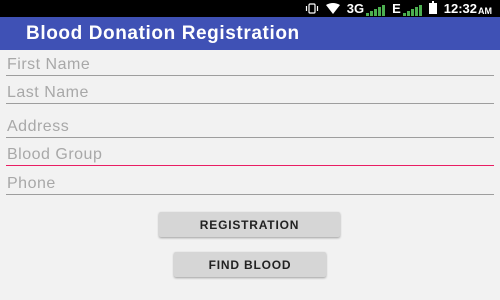 This screenshot has width=500, height=300. I want to click on app-bar: Blood Donation Registration, so click(250, 33).